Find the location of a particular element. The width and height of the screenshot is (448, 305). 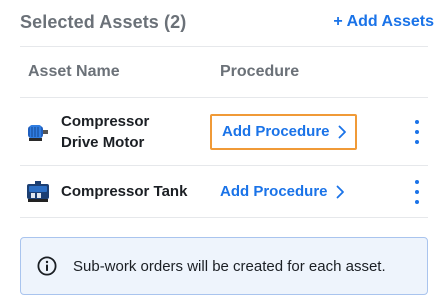

add-assets-button: + Add Assets is located at coordinates (383, 22).